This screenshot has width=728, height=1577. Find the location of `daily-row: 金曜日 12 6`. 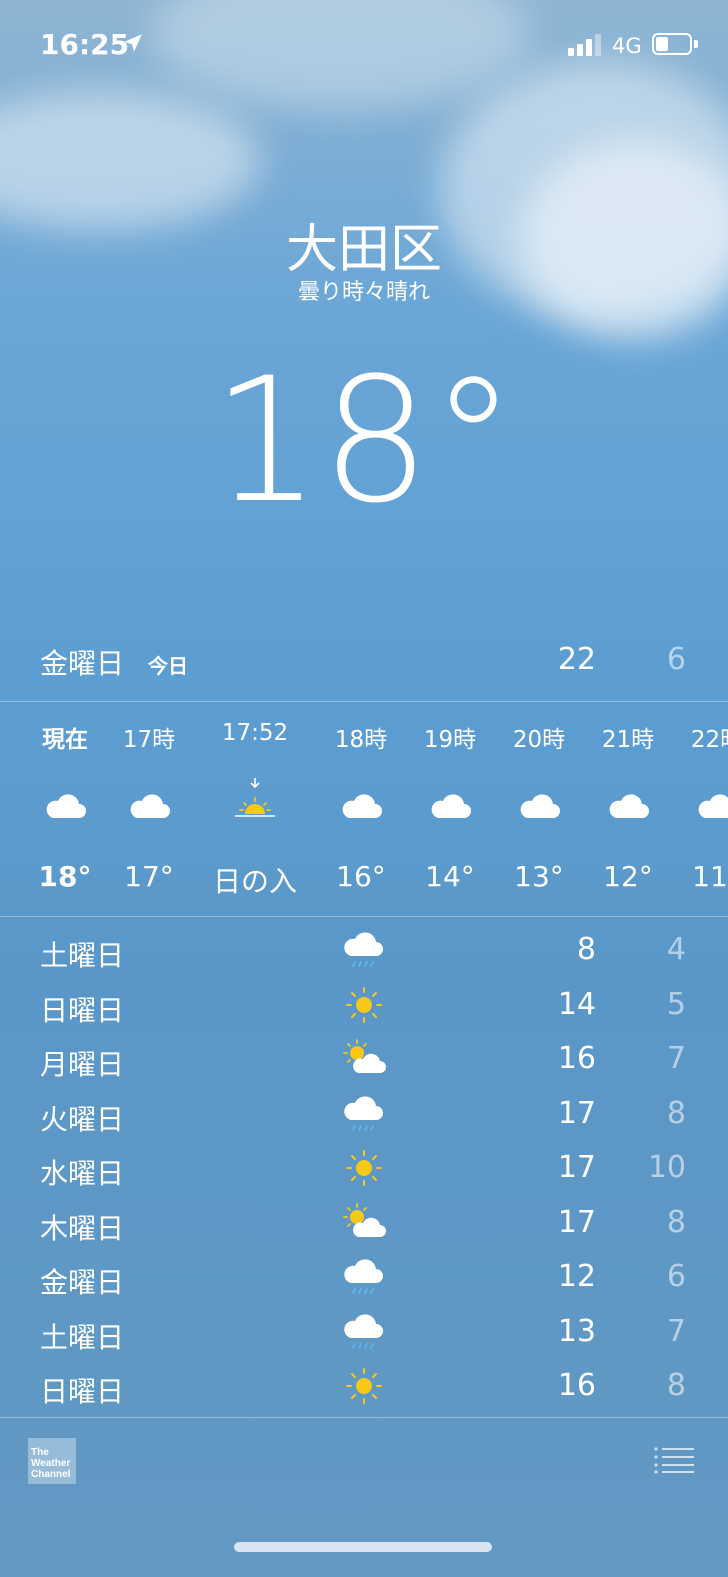

daily-row: 金曜日 12 6 is located at coordinates (364, 1276).